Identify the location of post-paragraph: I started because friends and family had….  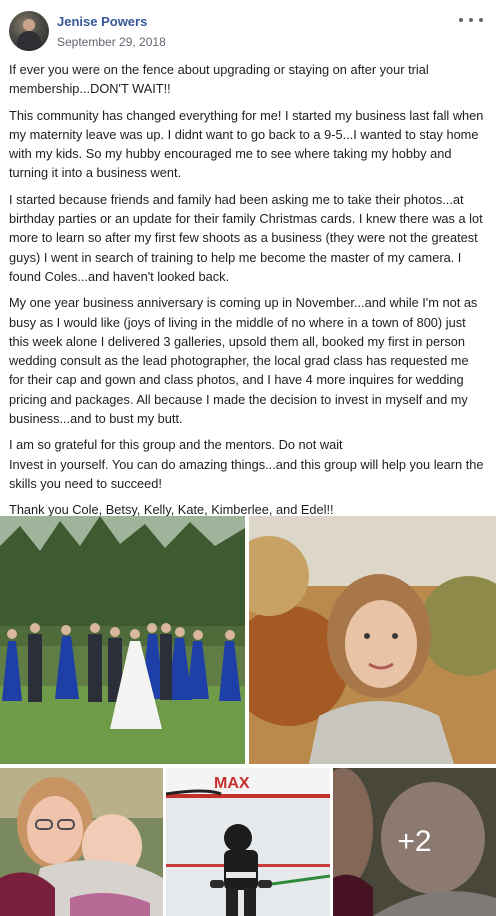
(246, 237).